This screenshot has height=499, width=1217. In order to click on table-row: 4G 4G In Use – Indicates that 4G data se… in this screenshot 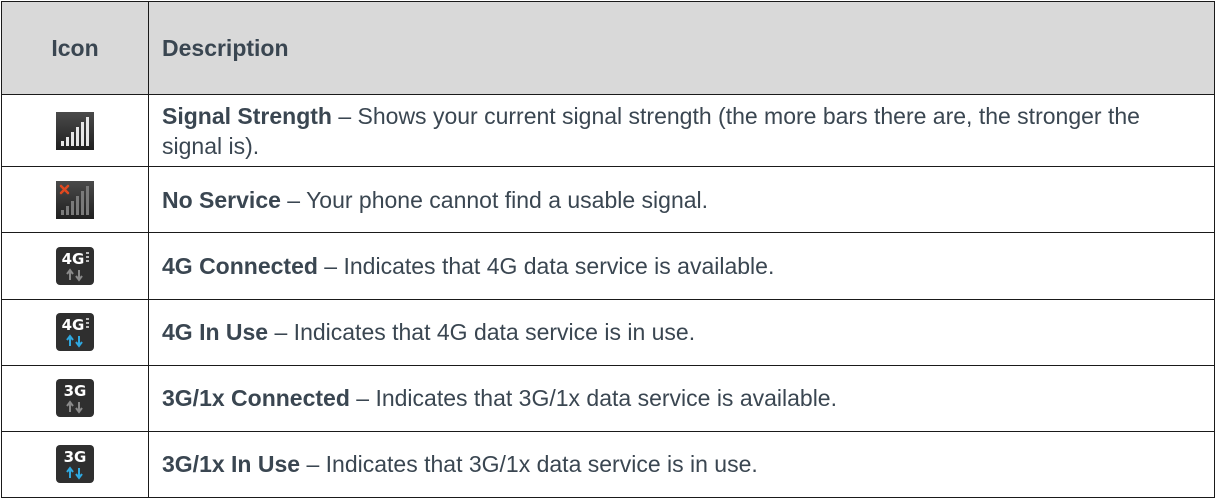, I will do `click(608, 332)`.